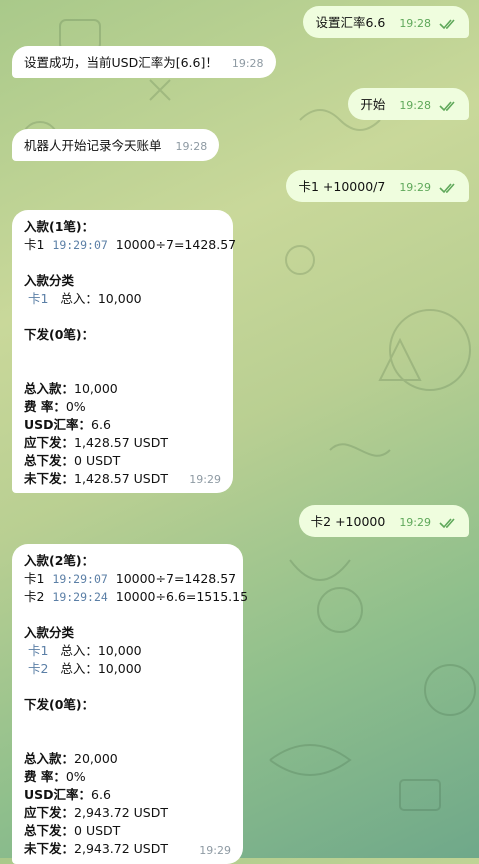 The width and height of the screenshot is (479, 864). Describe the element at coordinates (96, 388) in the screenshot. I see `summary-value: 10,000` at that location.